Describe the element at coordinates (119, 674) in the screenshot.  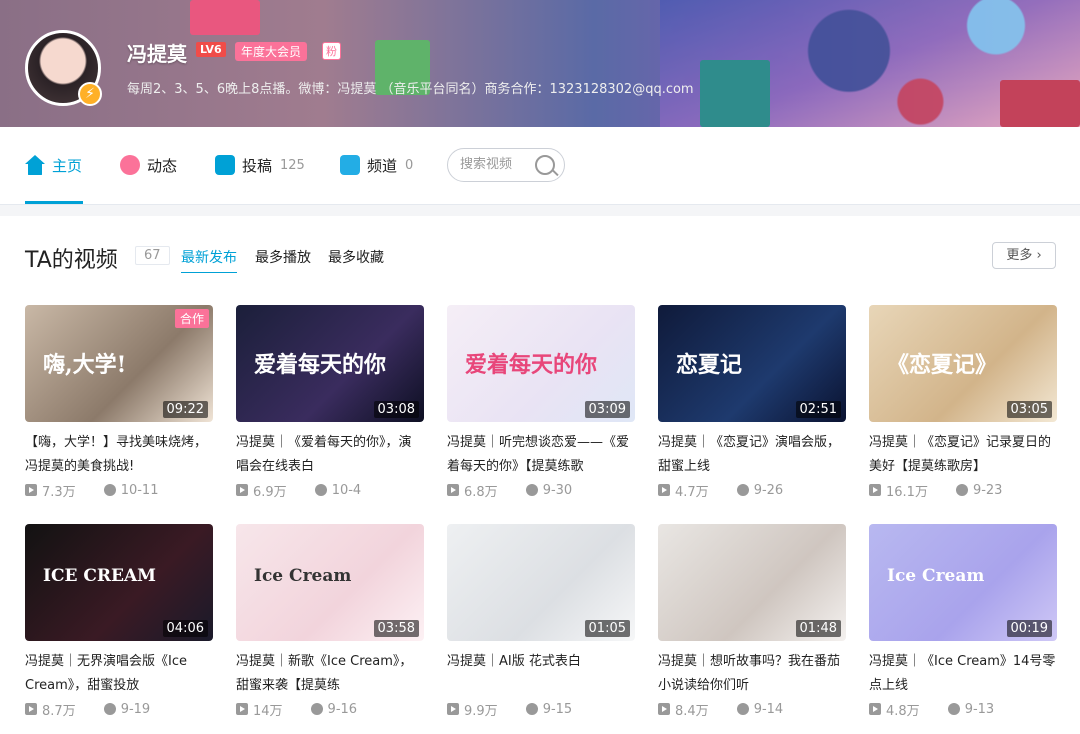
I see `video-title: 冯提莫｜无界演唱会版《Ice Cream》，甜蜜投放` at that location.